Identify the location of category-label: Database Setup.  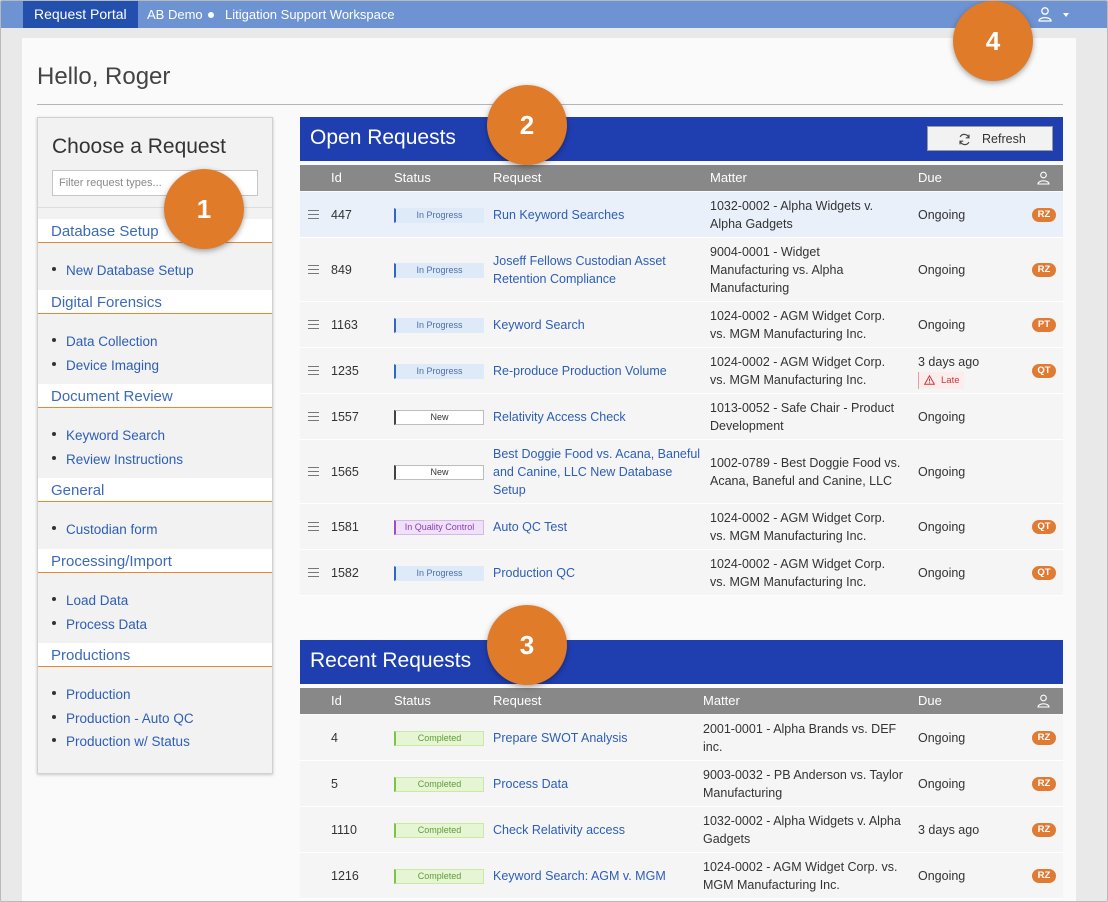
(105, 231).